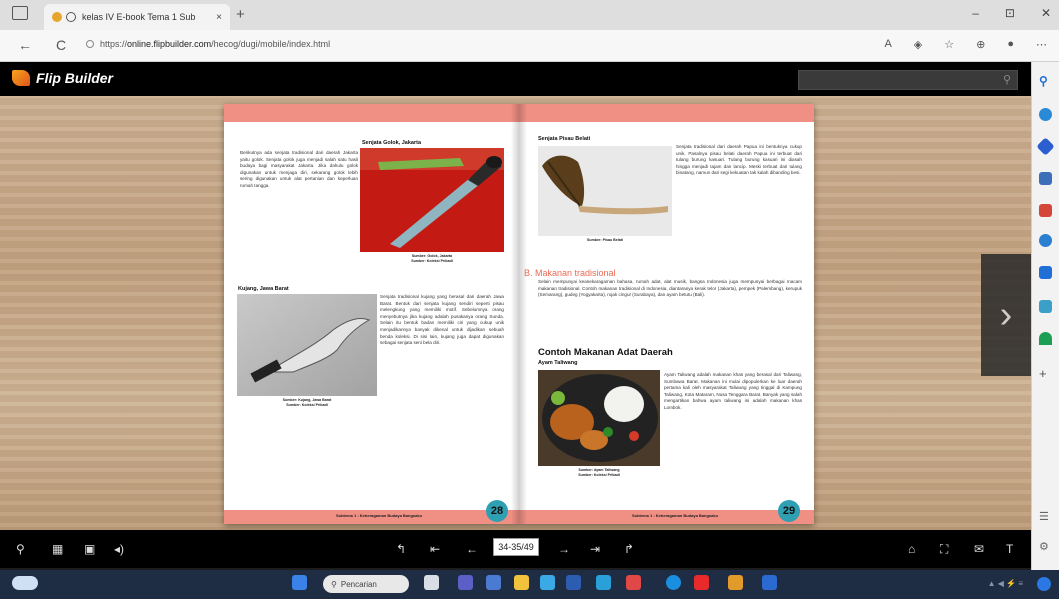 The image size is (1059, 599). I want to click on tools-icon, so click(1045, 178).